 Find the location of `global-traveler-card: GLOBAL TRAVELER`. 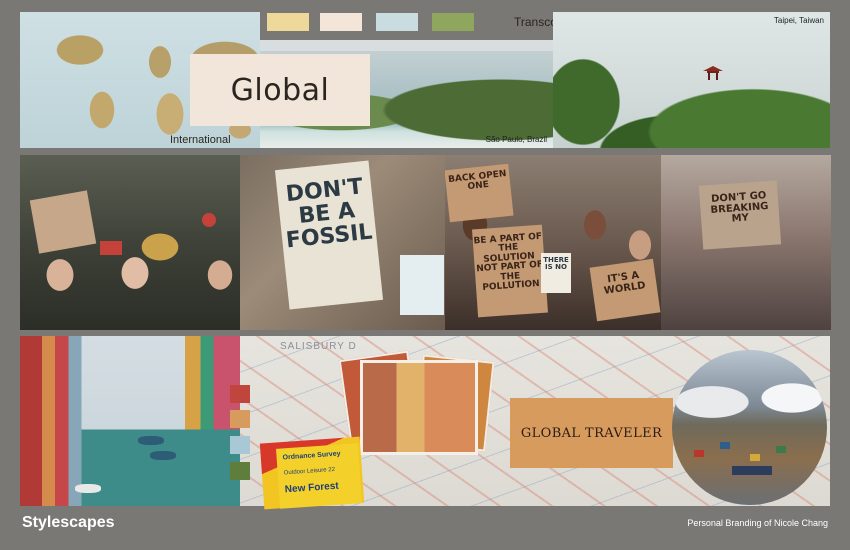

global-traveler-card: GLOBAL TRAVELER is located at coordinates (591, 433).